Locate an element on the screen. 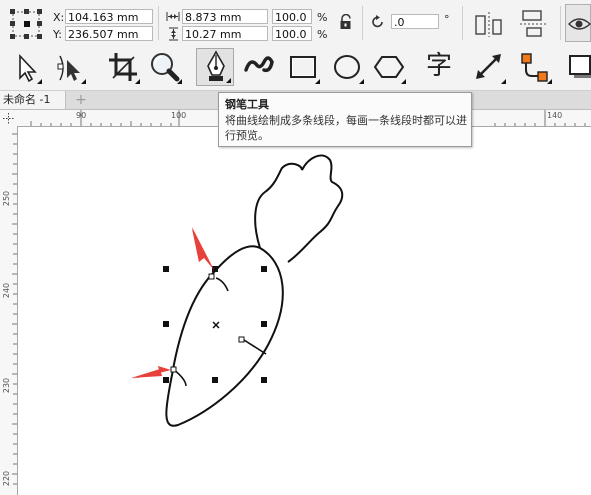  artistic-media-icon is located at coordinates (259, 64).